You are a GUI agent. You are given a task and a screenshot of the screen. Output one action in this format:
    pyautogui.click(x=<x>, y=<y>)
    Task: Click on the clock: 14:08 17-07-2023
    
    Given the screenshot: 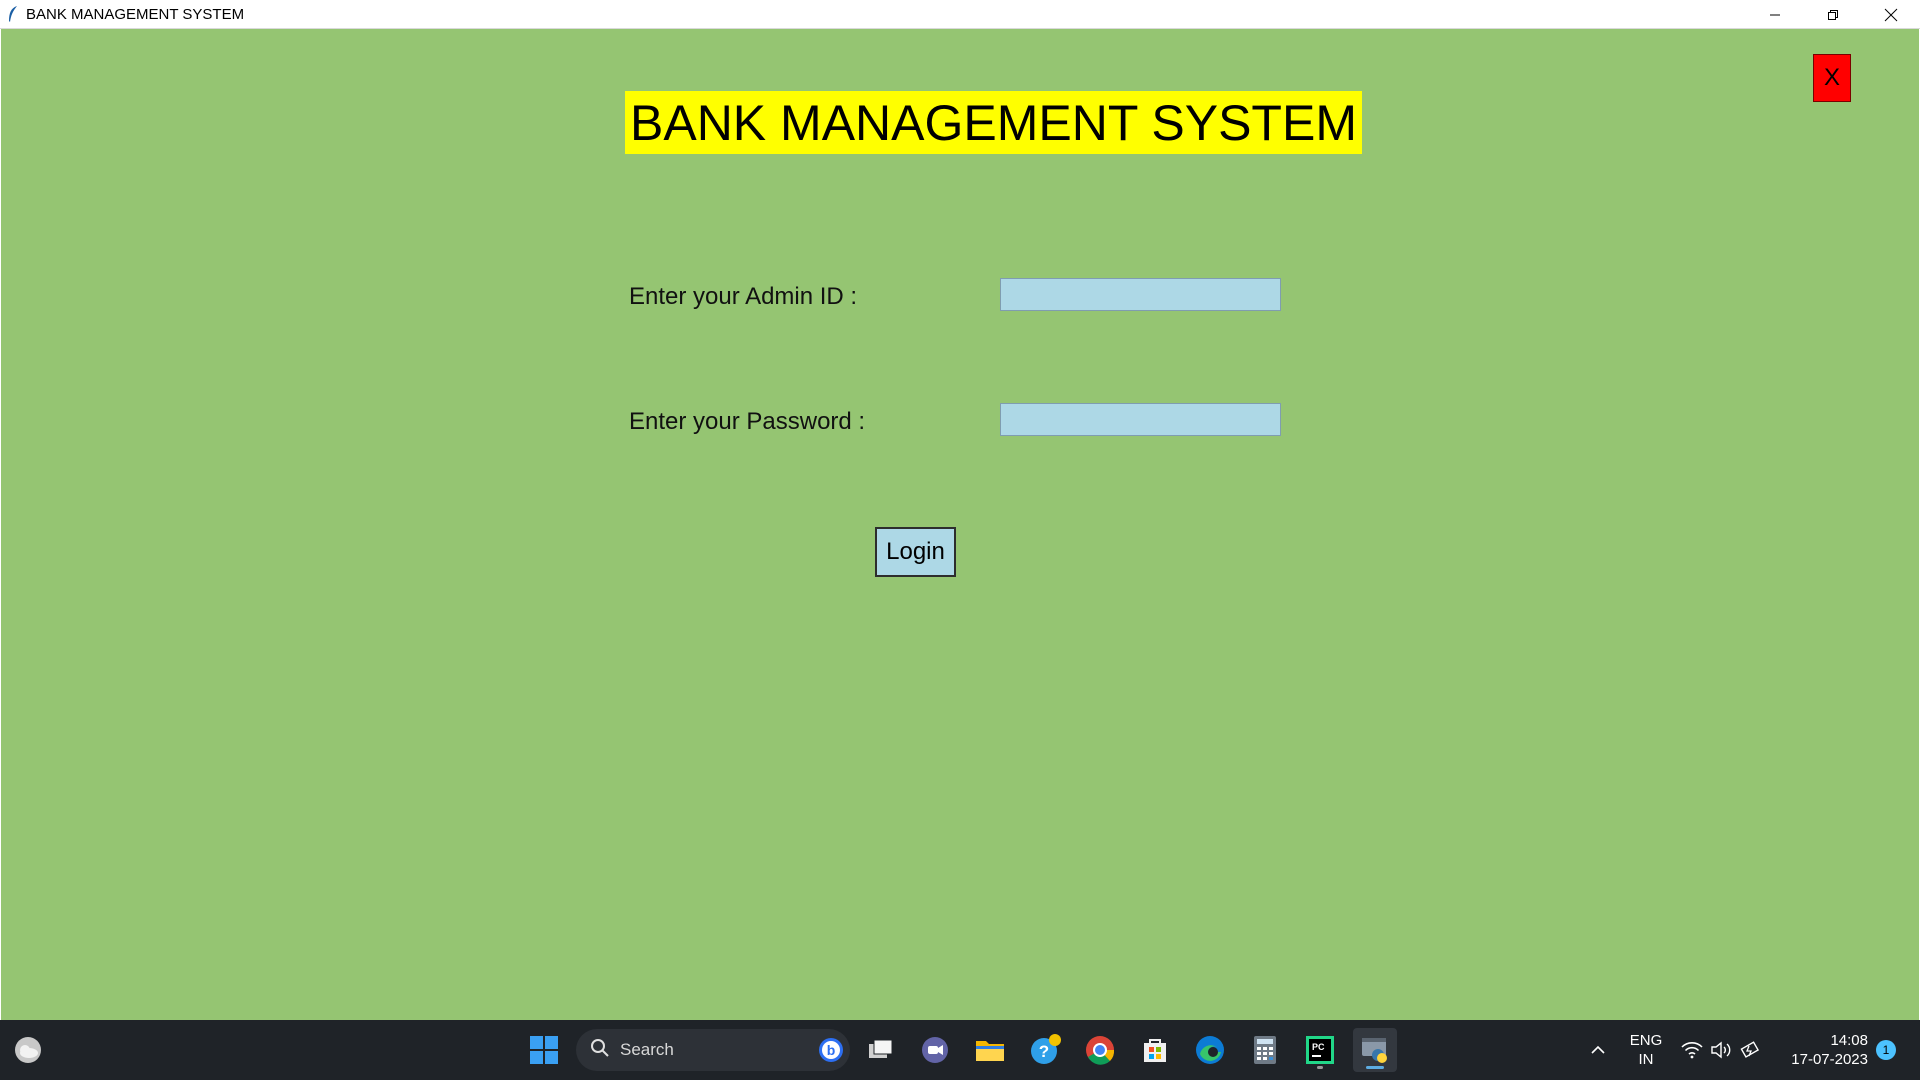 What is the action you would take?
    pyautogui.click(x=1823, y=1050)
    